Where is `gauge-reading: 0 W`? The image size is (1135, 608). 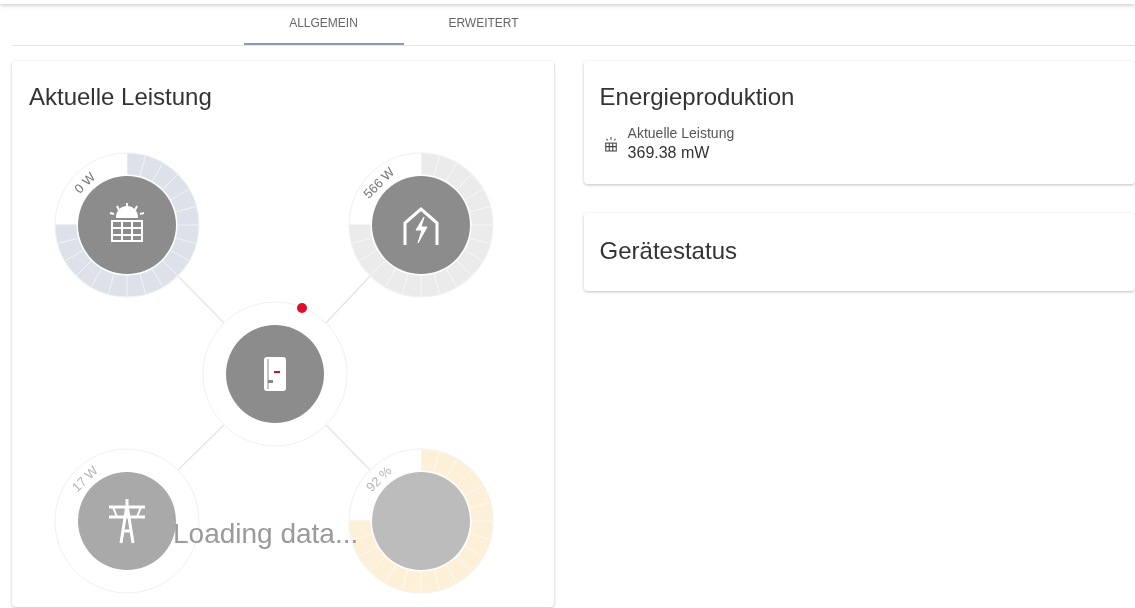 gauge-reading: 0 W is located at coordinates (85, 183).